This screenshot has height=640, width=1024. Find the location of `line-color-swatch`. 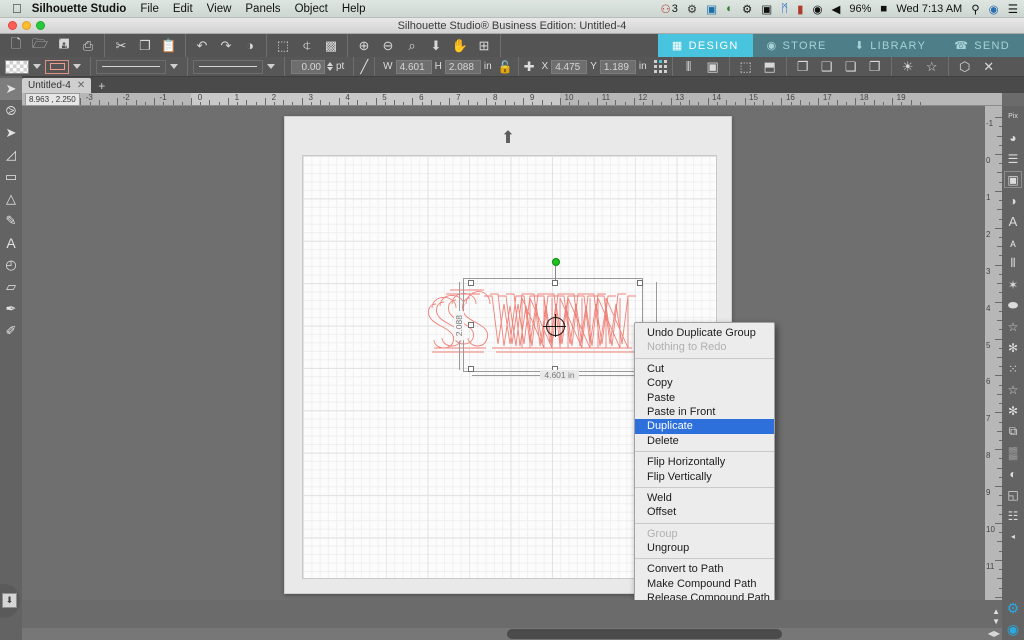

line-color-swatch is located at coordinates (57, 66).